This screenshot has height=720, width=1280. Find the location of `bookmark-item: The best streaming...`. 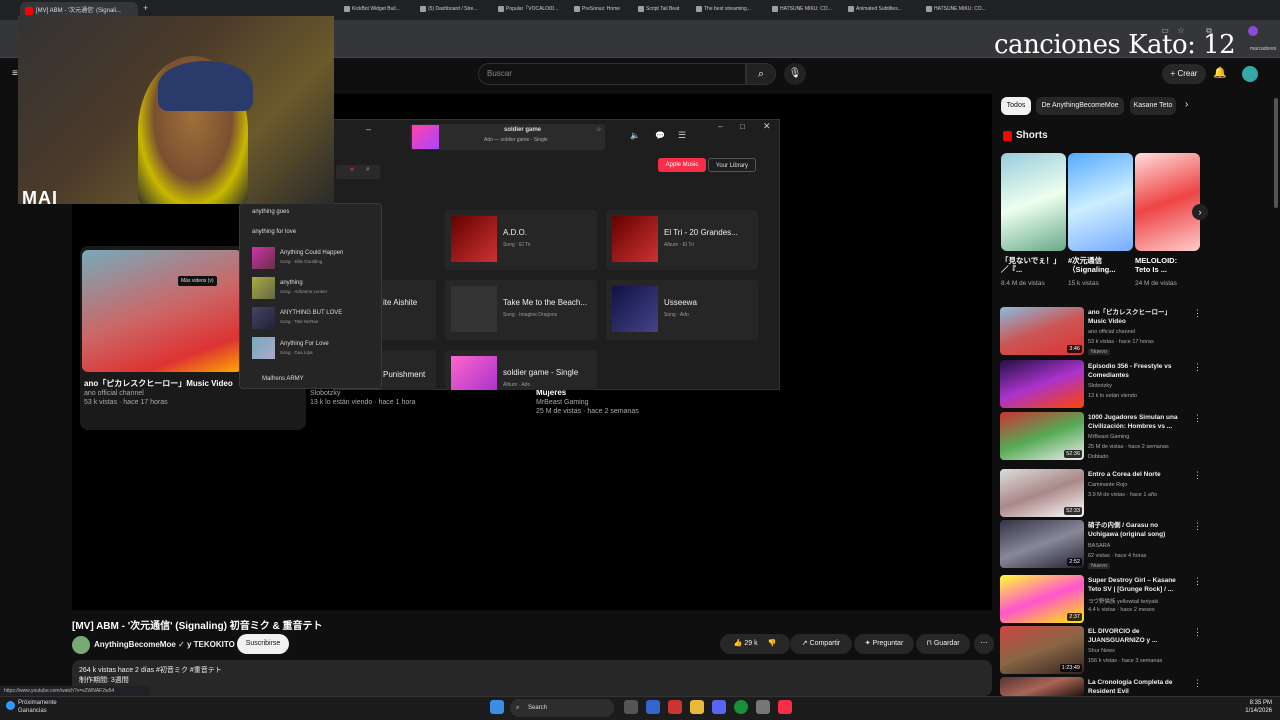

bookmark-item: The best streaming... is located at coordinates (723, 9).